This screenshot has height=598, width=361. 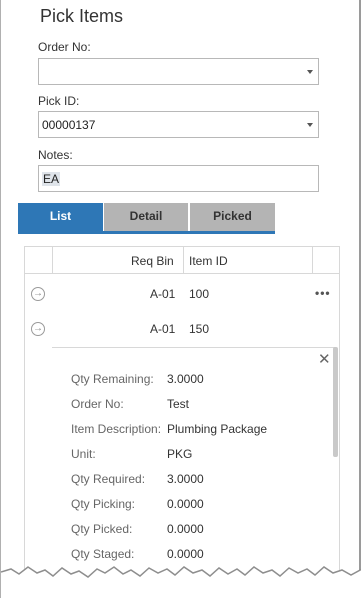 I want to click on tab-bar: List Detail Picked, so click(x=146, y=218).